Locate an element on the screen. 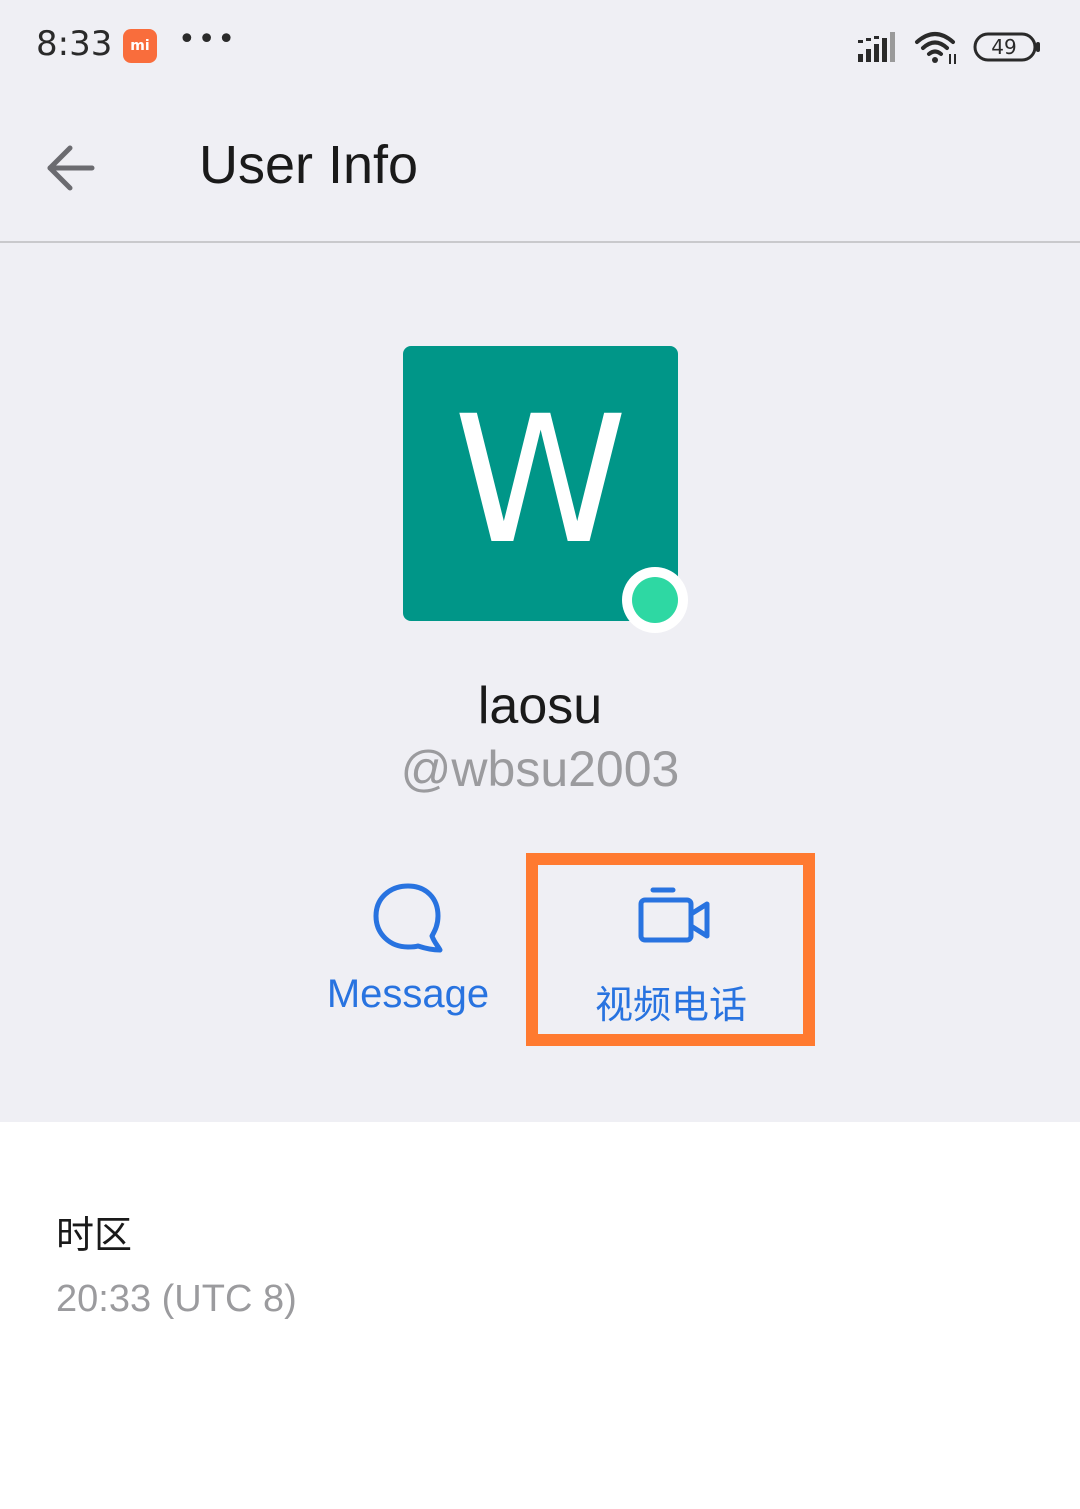 Image resolution: width=1080 pixels, height=1509 pixels. chat-bubble-icon is located at coordinates (408, 918).